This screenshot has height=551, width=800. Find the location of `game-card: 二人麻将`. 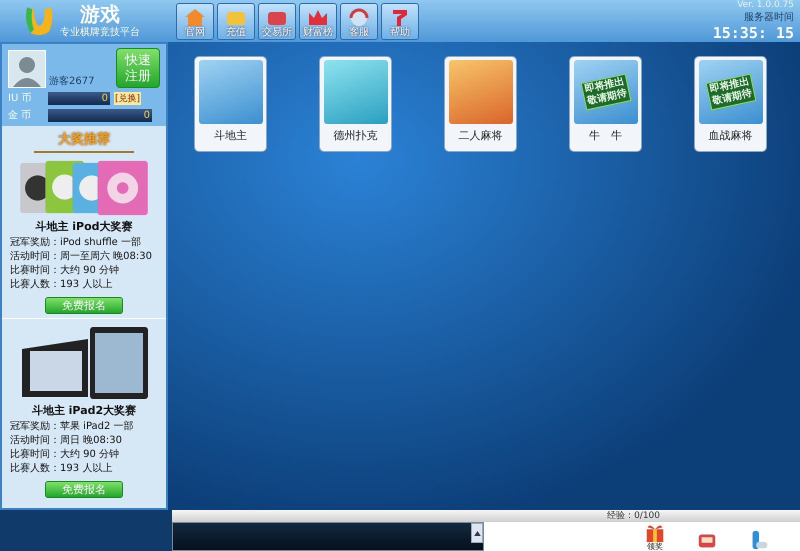

game-card: 二人麻将 is located at coordinates (480, 104).